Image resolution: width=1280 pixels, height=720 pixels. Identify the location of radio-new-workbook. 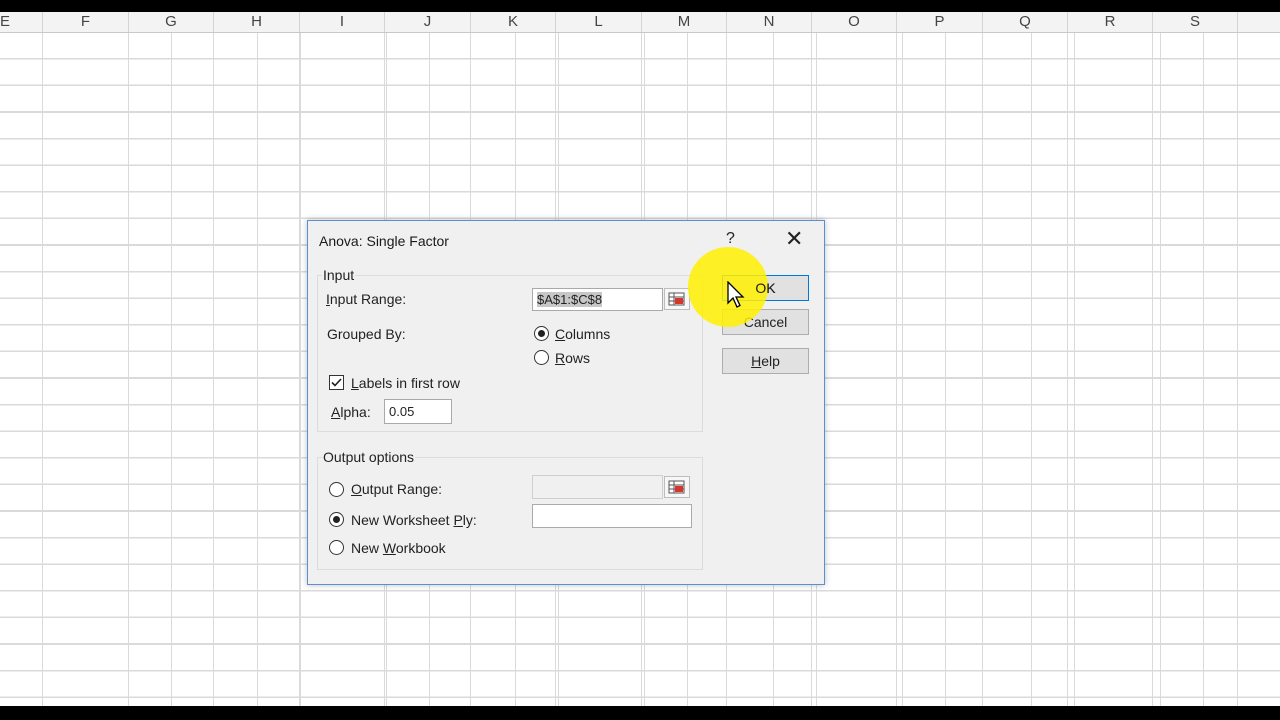
(336, 547).